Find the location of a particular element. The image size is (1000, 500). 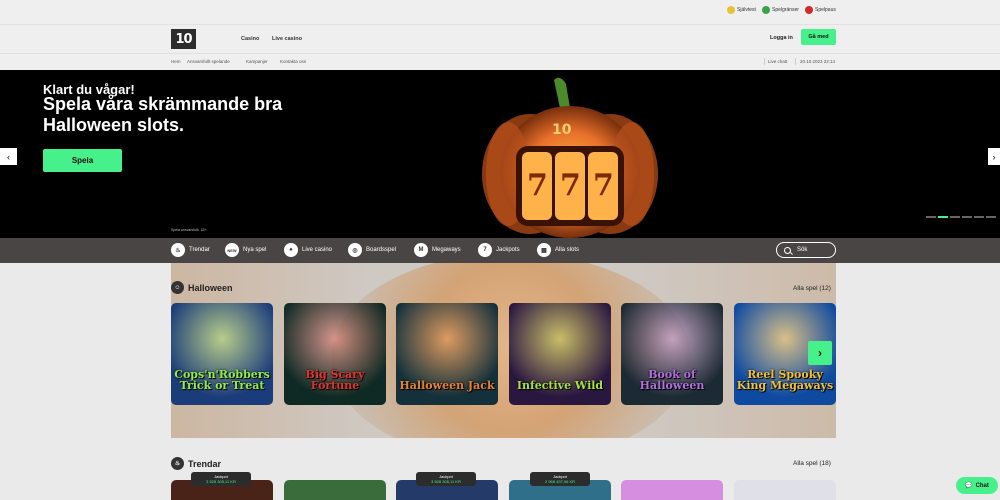

live-chat-link: Live chatt is located at coordinates (777, 61).